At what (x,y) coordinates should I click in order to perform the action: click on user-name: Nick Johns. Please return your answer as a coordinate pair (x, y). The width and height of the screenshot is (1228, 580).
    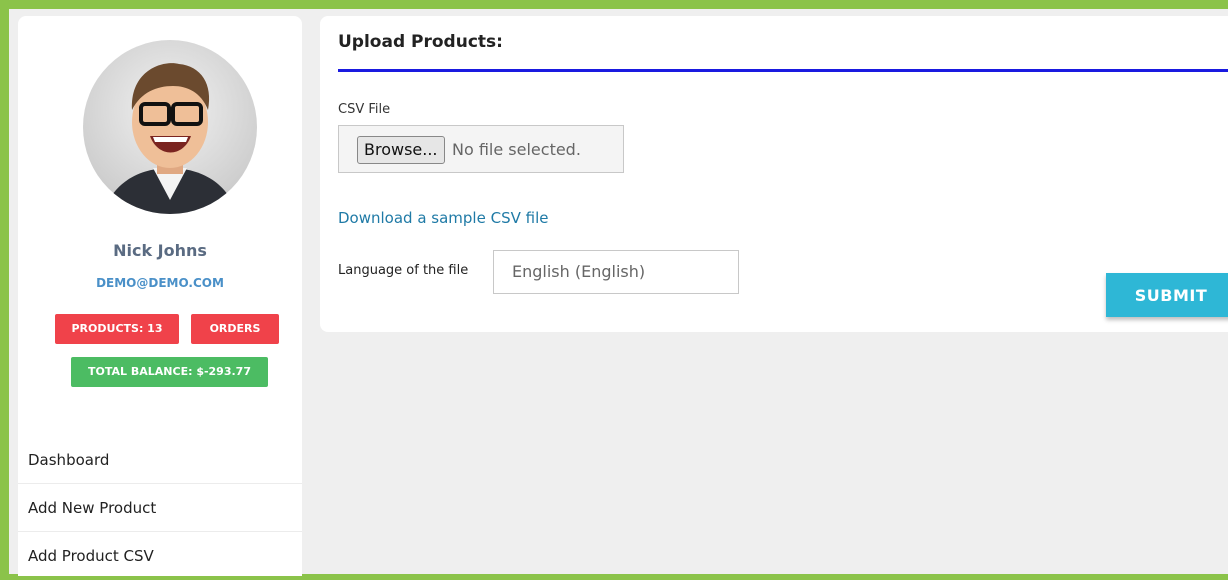
    Looking at the image, I should click on (160, 250).